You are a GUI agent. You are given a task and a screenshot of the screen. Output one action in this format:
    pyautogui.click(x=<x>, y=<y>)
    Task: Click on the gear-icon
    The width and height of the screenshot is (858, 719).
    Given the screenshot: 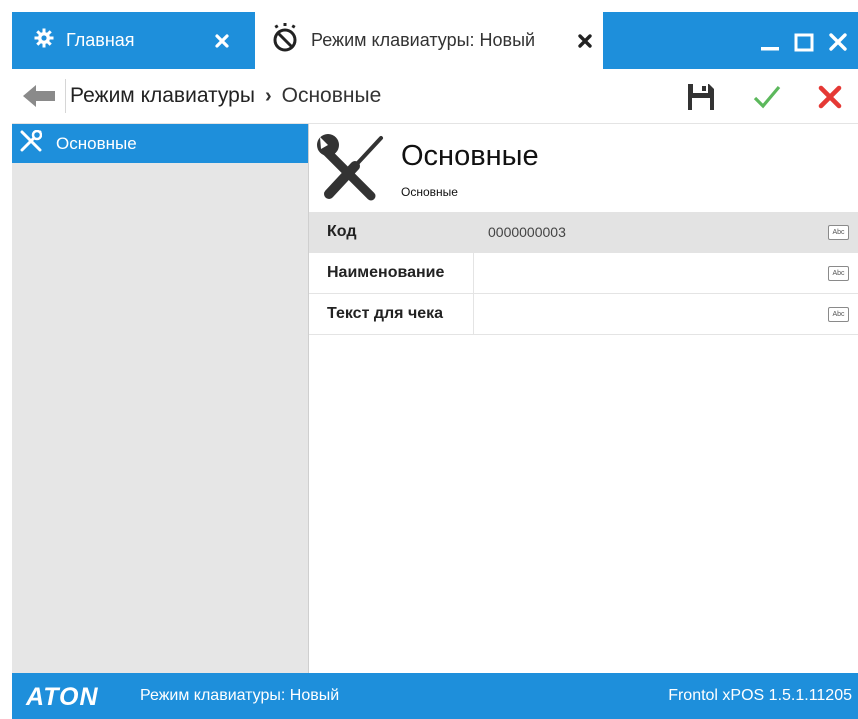 What is the action you would take?
    pyautogui.click(x=44, y=40)
    